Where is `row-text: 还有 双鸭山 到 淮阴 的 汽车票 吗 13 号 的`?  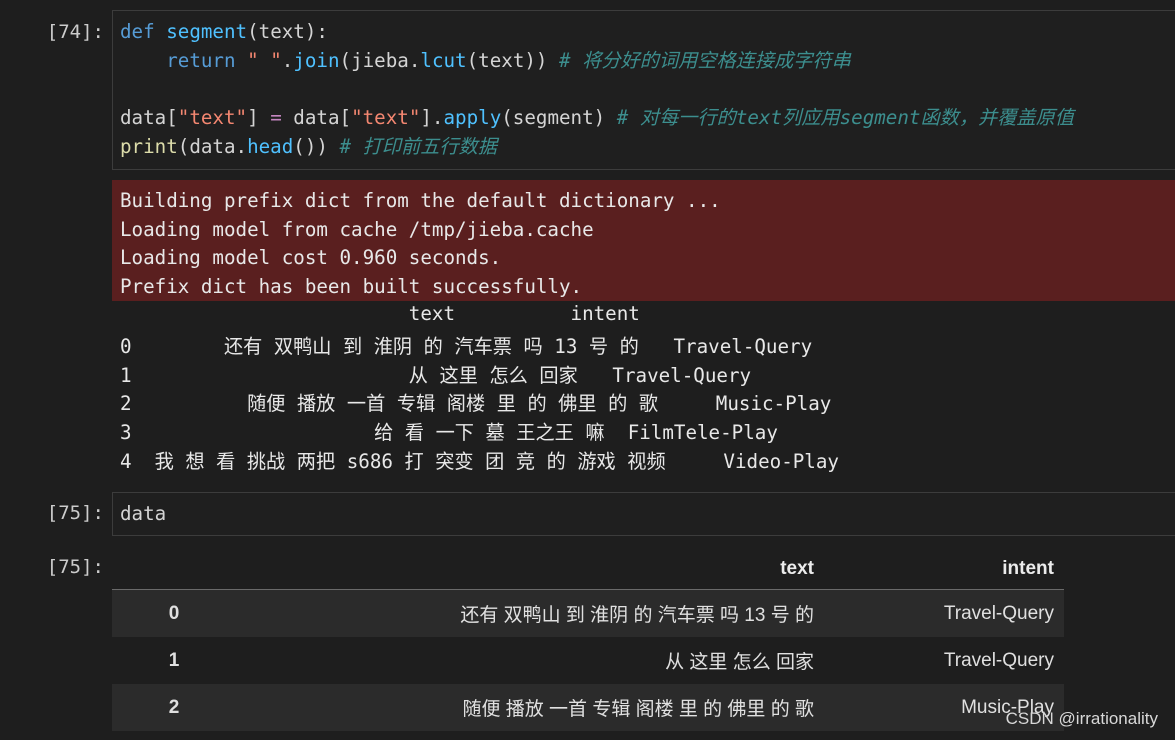 row-text: 还有 双鸭山 到 淮阴 的 汽车票 吗 13 号 的 is located at coordinates (530, 613).